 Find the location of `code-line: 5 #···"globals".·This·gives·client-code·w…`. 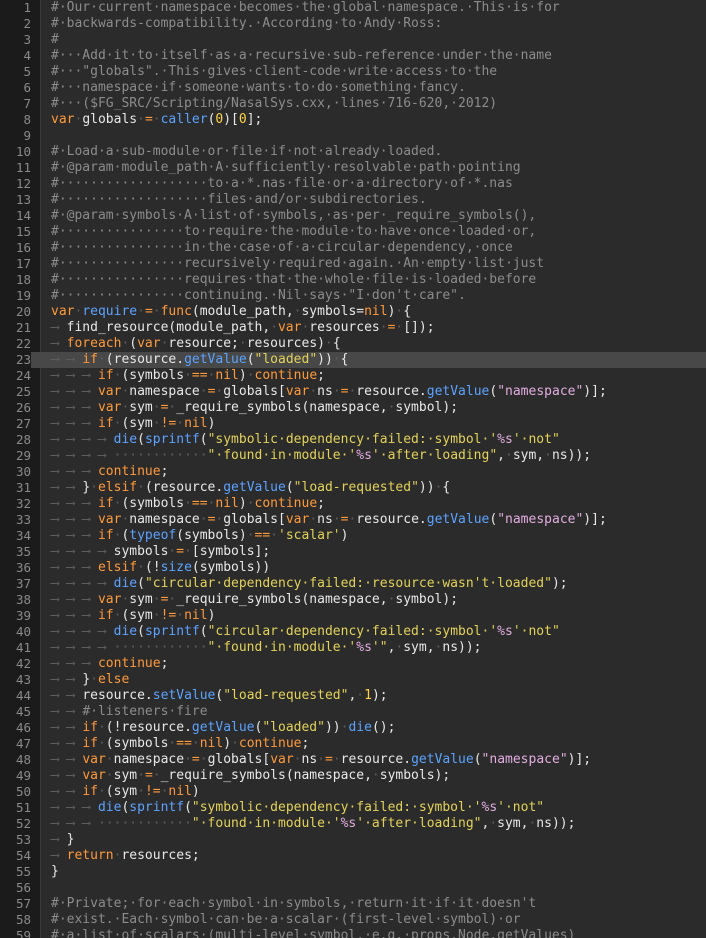

code-line: 5 #···"globals".·This·gives·client-code·w… is located at coordinates (353, 72).